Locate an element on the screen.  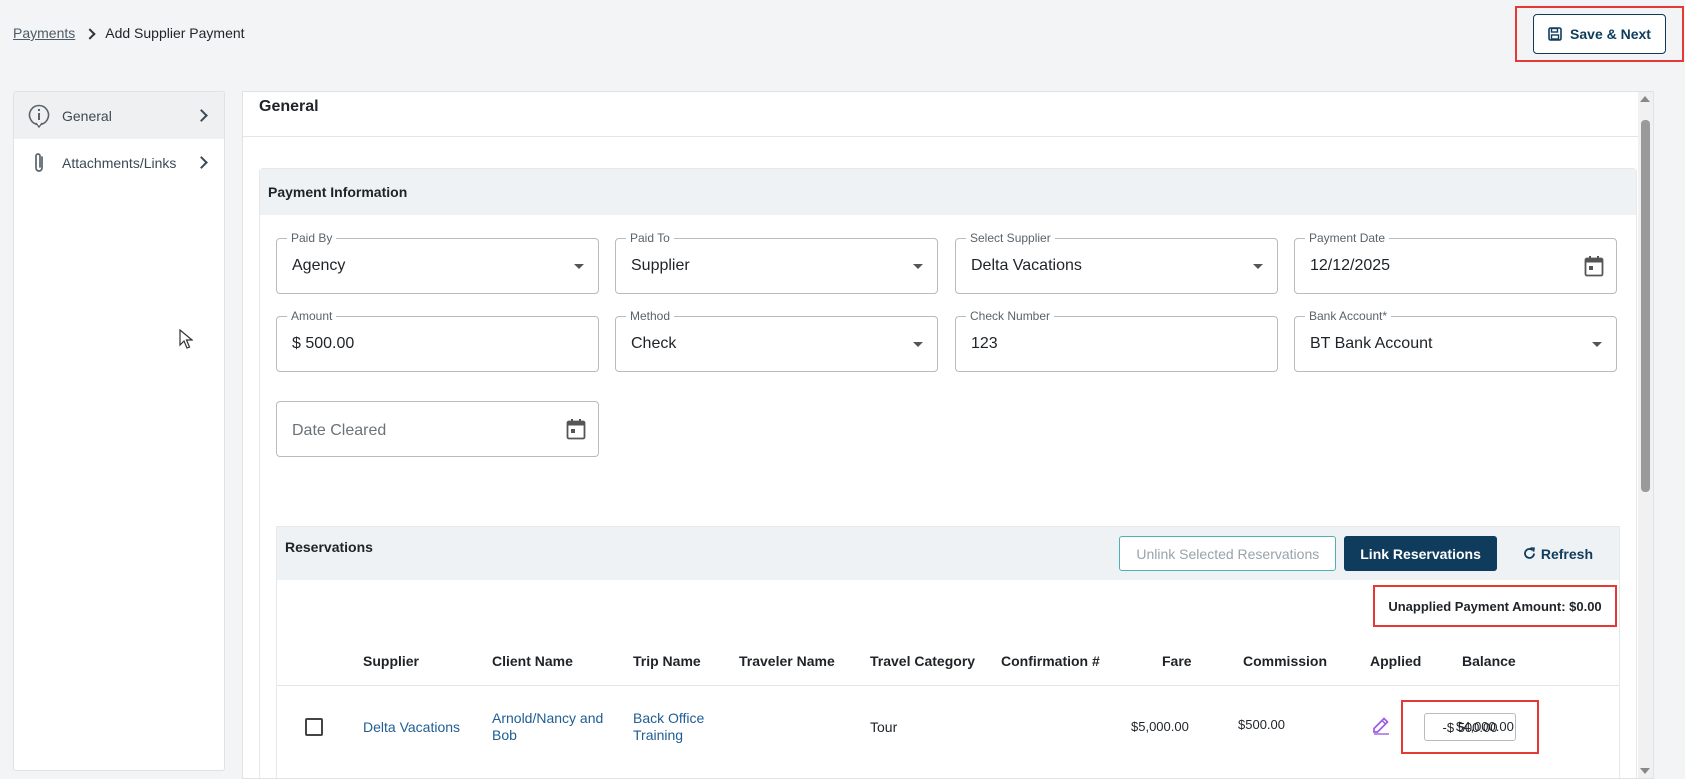
row-select-checkbox is located at coordinates (314, 727).